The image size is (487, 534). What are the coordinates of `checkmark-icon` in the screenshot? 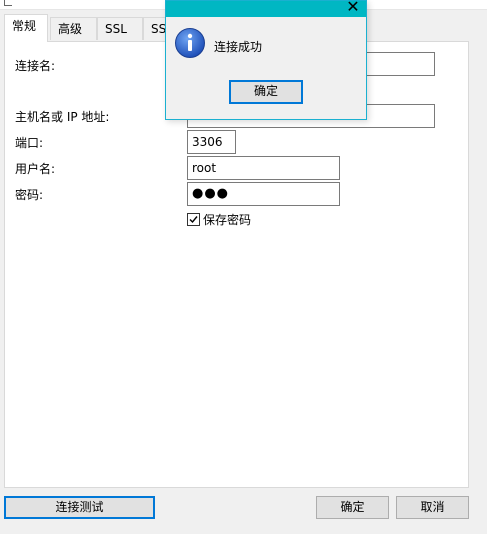 It's located at (193, 220).